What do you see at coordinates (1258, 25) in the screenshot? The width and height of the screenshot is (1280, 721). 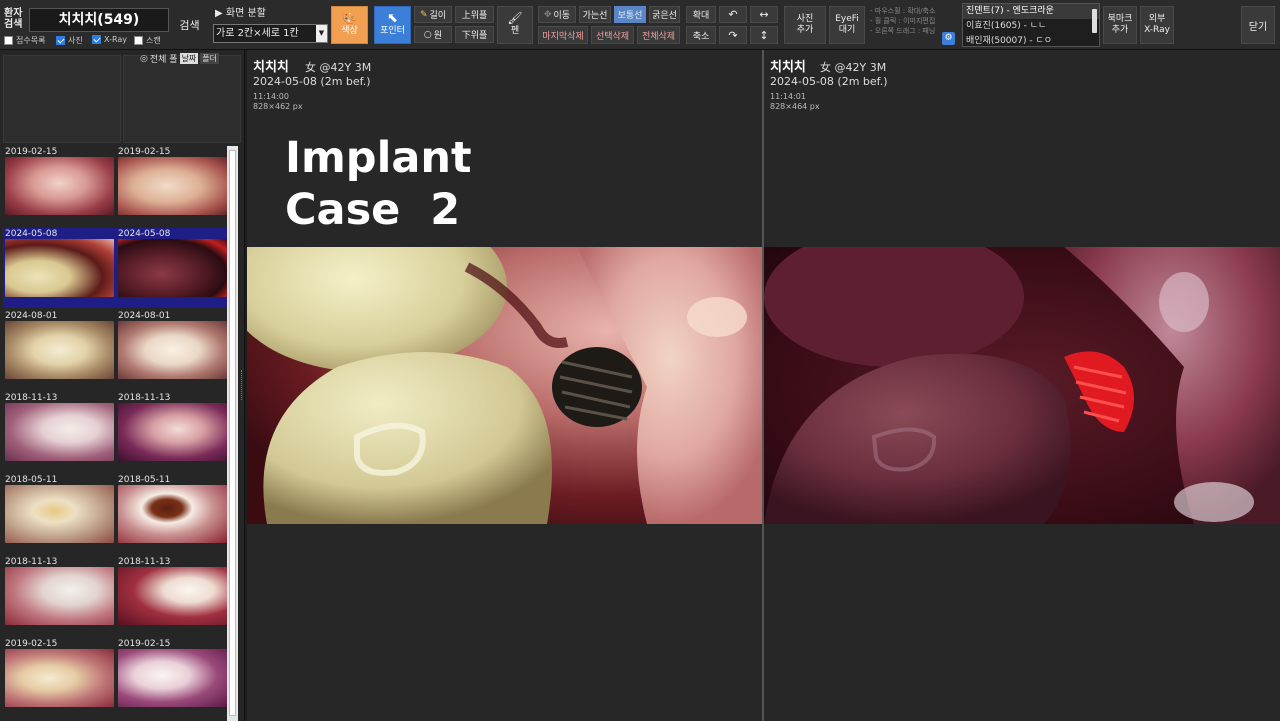 I see `close-button: 닫기` at bounding box center [1258, 25].